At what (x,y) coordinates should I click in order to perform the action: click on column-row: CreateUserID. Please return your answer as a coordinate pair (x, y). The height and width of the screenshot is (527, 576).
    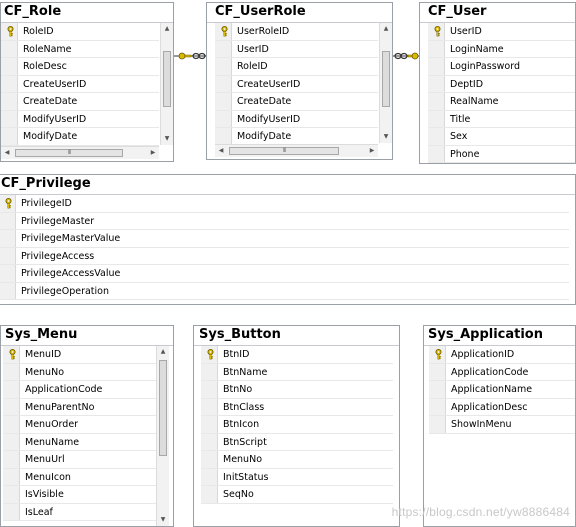
    Looking at the image, I should click on (80, 84).